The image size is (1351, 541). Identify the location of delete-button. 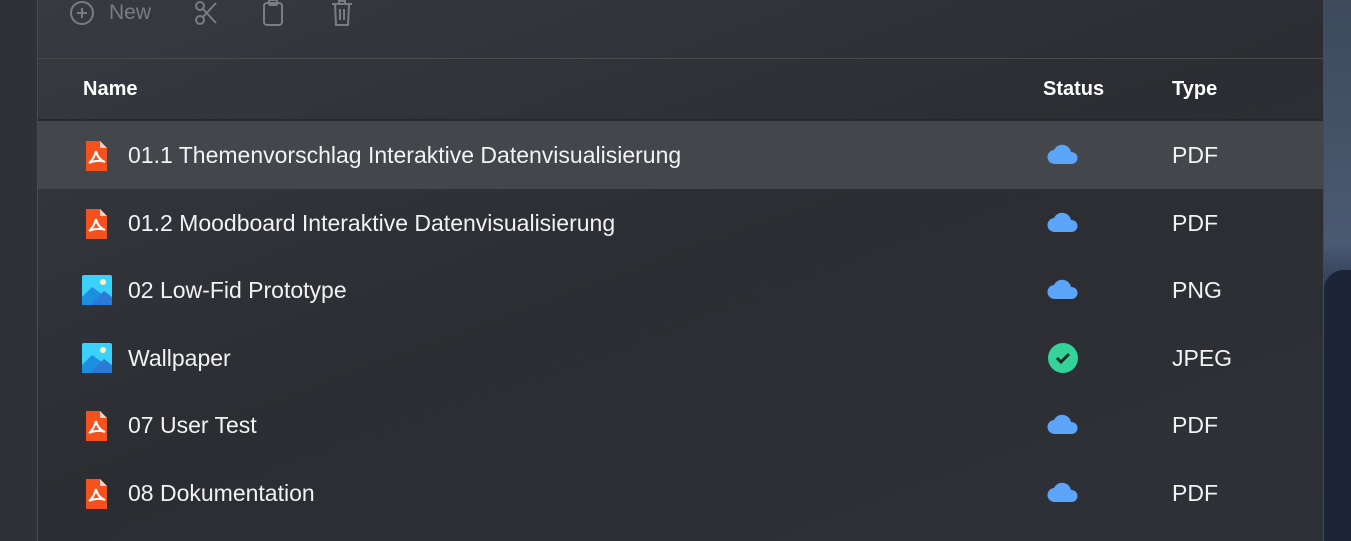
(342, 13).